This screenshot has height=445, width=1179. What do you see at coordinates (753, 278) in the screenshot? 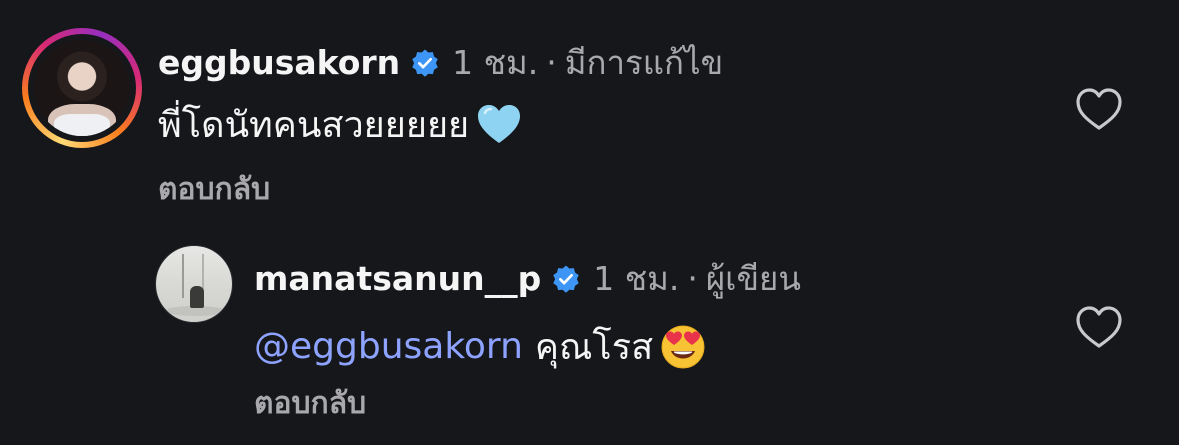
I see `author-label: ผู้เขียน` at bounding box center [753, 278].